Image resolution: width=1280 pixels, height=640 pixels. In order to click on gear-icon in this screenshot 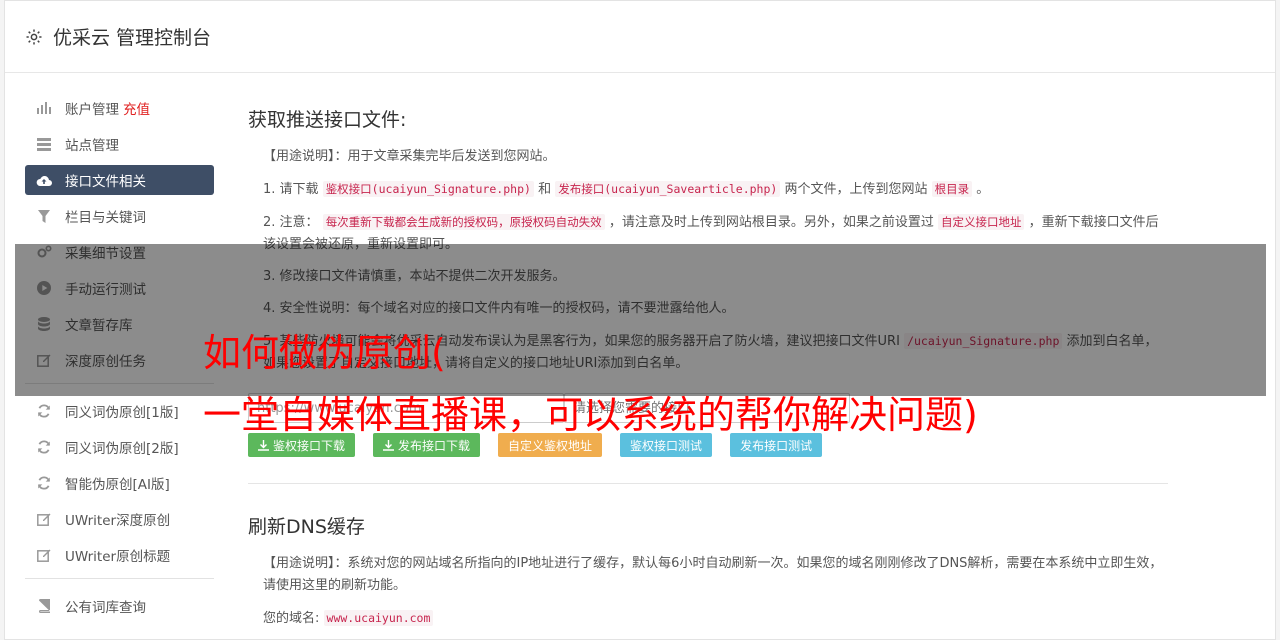, I will do `click(34, 36)`.